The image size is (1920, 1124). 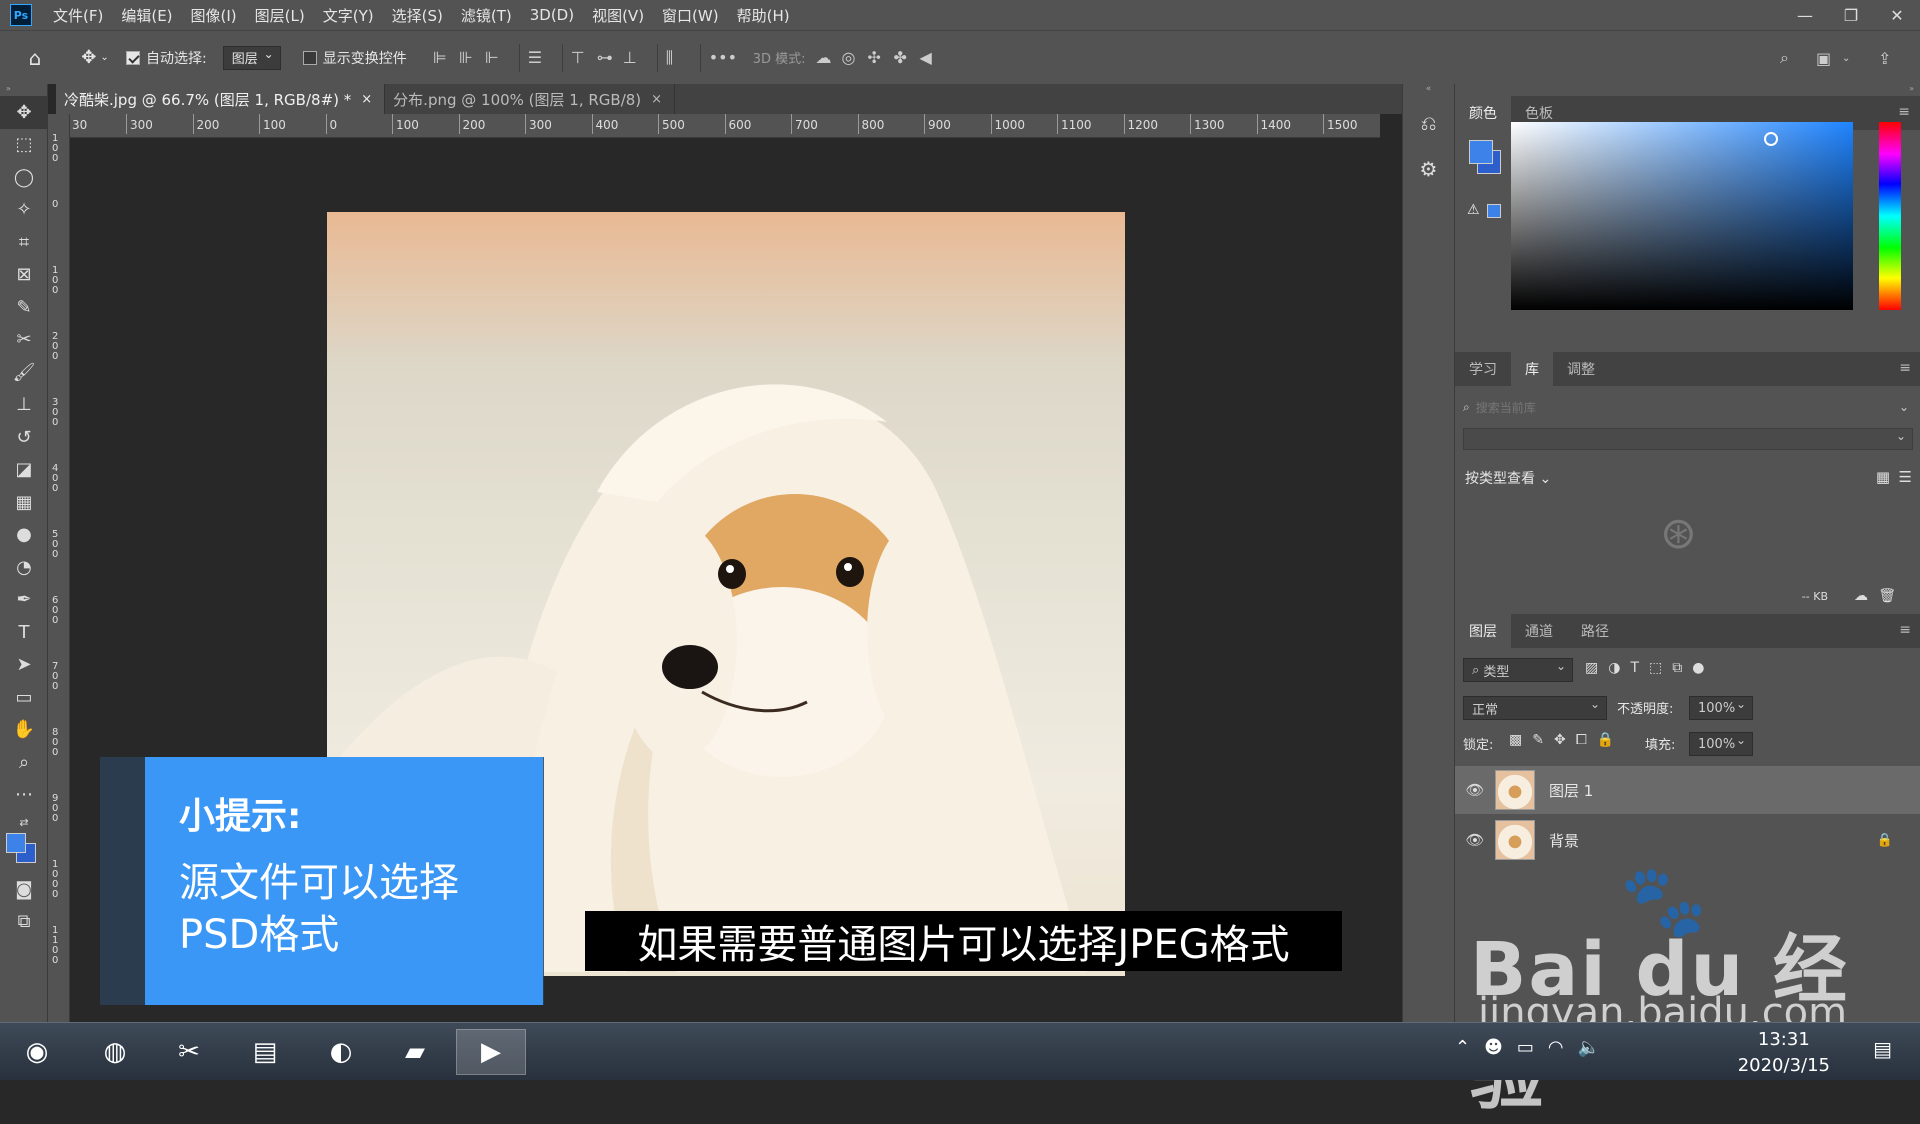 I want to click on cloud-sync-icon: ☁, so click(x=1861, y=596).